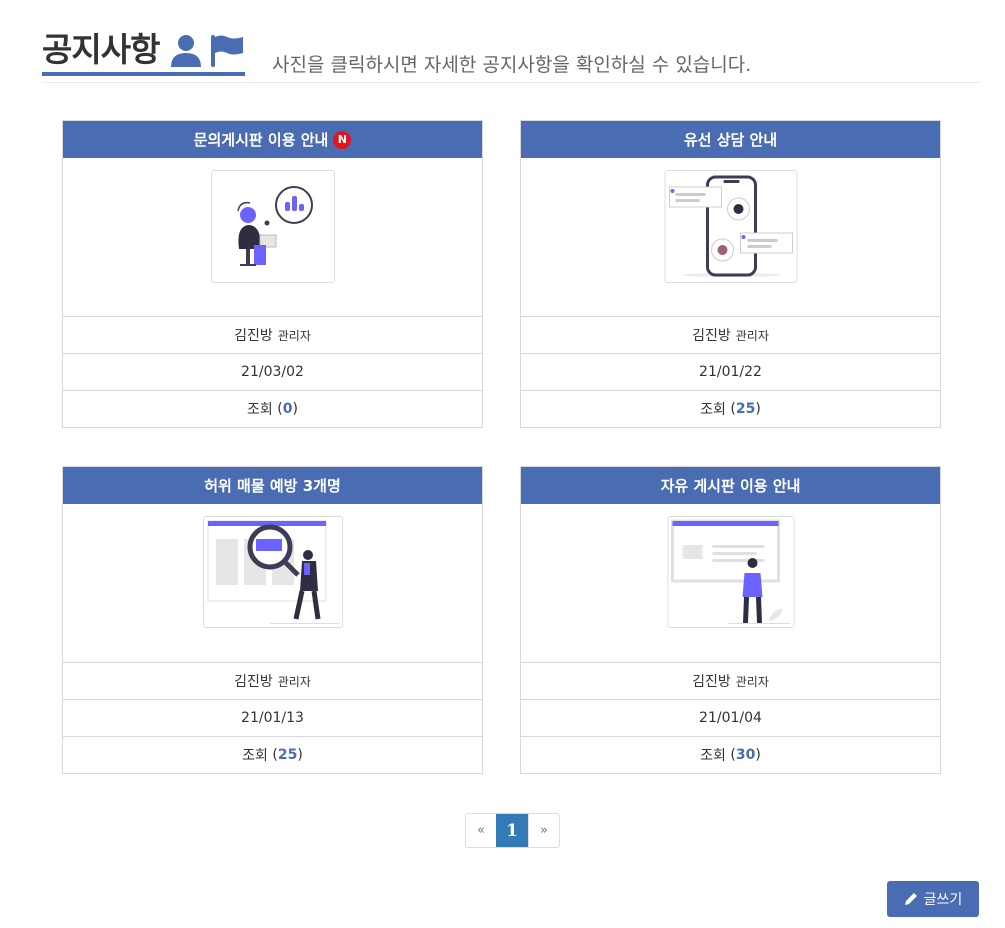 The image size is (1005, 928). I want to click on notice-card: 유선 상담 안내 김진방 관리자 21/01/22 조회 (25), so click(730, 274).